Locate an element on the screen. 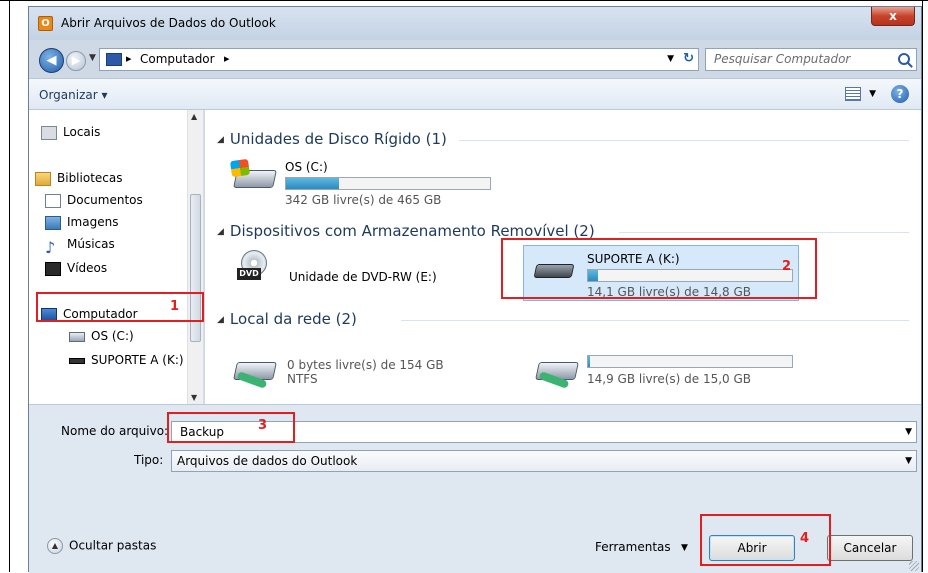  sidebar-item-label: Documentos is located at coordinates (105, 200).